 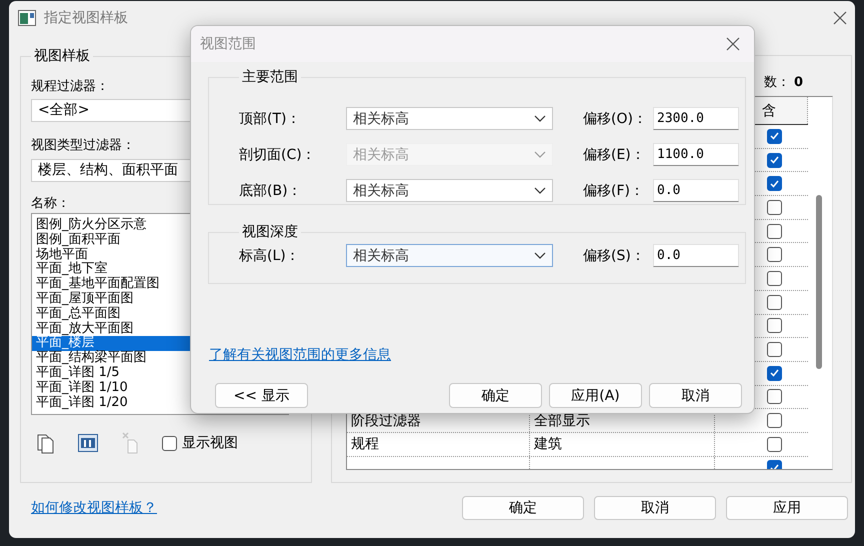 I want to click on scrollbar-thumb, so click(x=819, y=282).